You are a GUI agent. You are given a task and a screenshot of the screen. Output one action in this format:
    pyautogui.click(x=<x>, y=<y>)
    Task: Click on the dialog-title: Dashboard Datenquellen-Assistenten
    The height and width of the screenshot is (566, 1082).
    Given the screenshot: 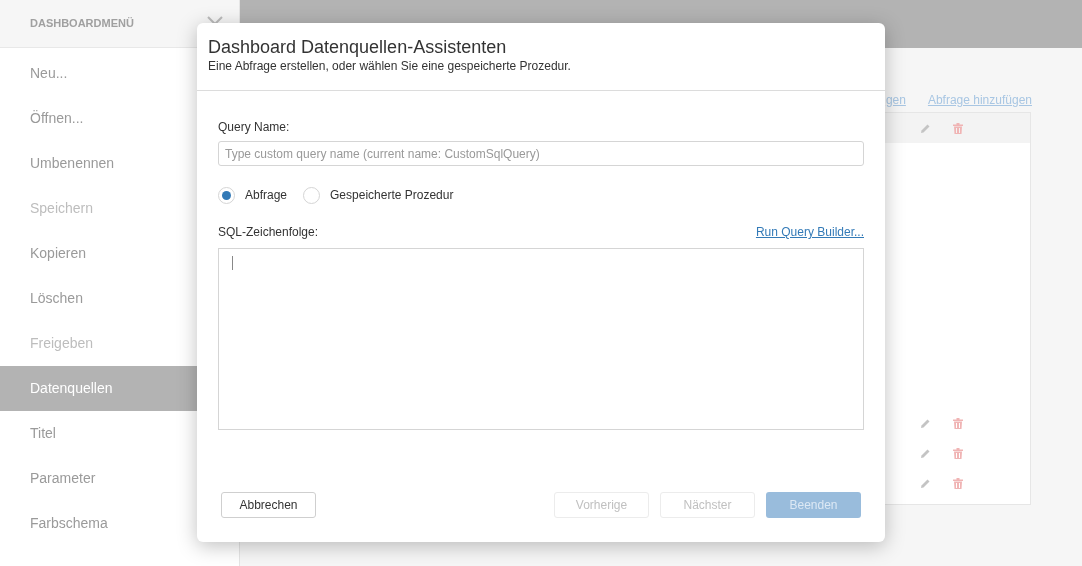 What is the action you would take?
    pyautogui.click(x=358, y=47)
    